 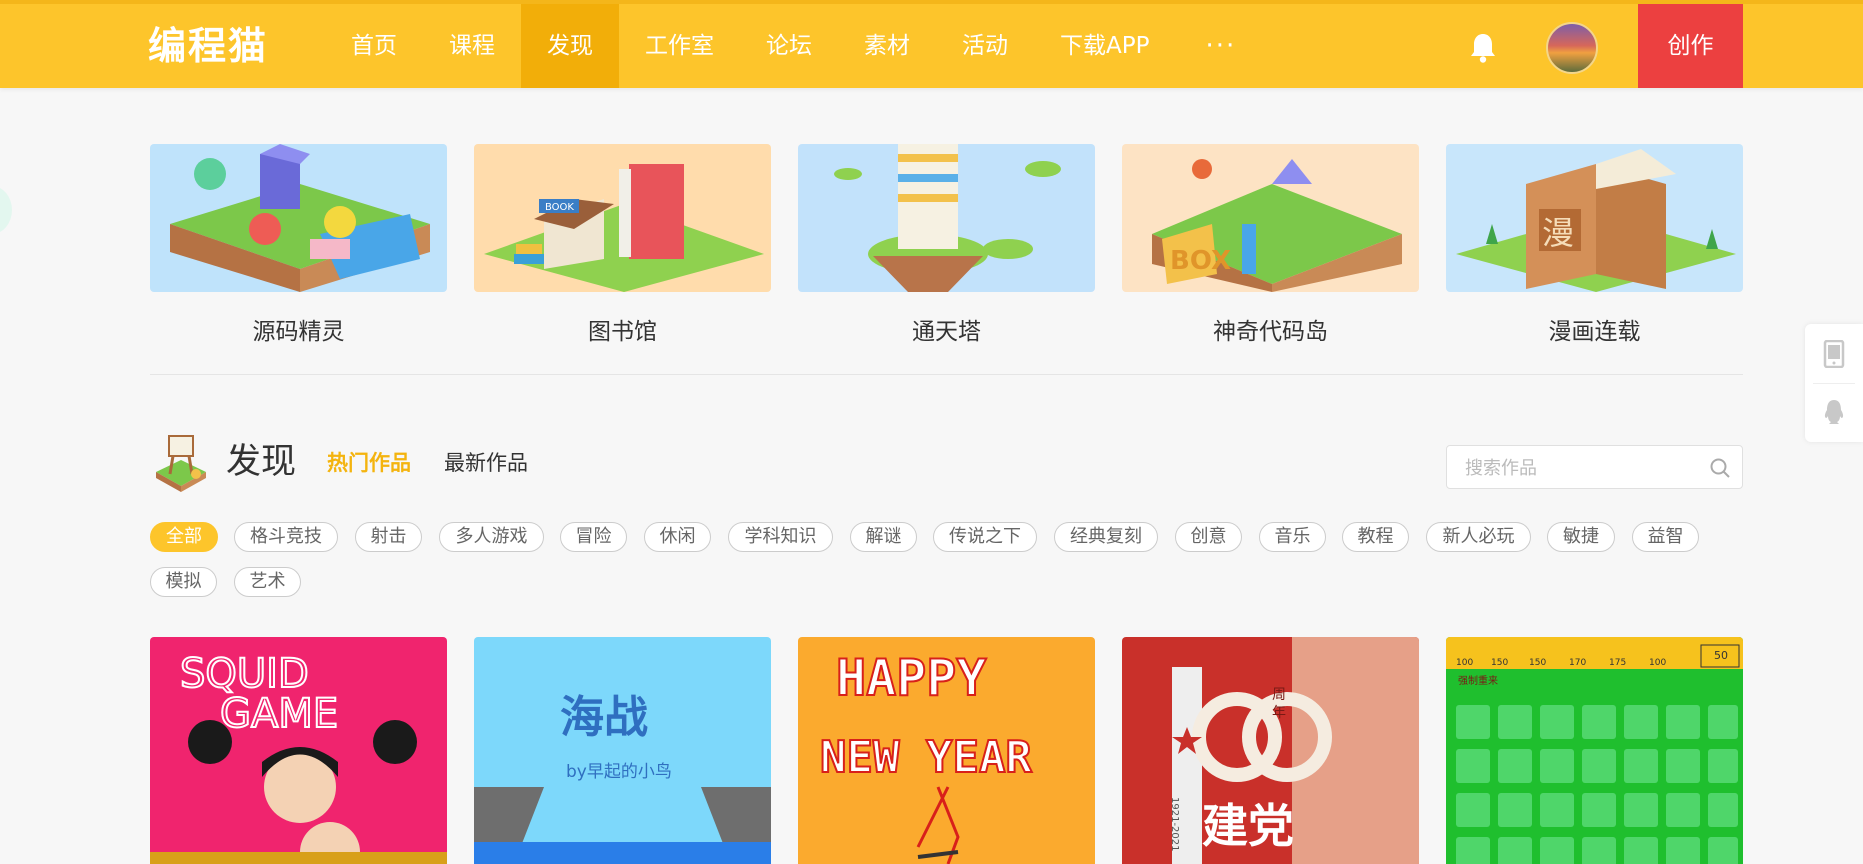 I want to click on phone-icon, so click(x=1834, y=354).